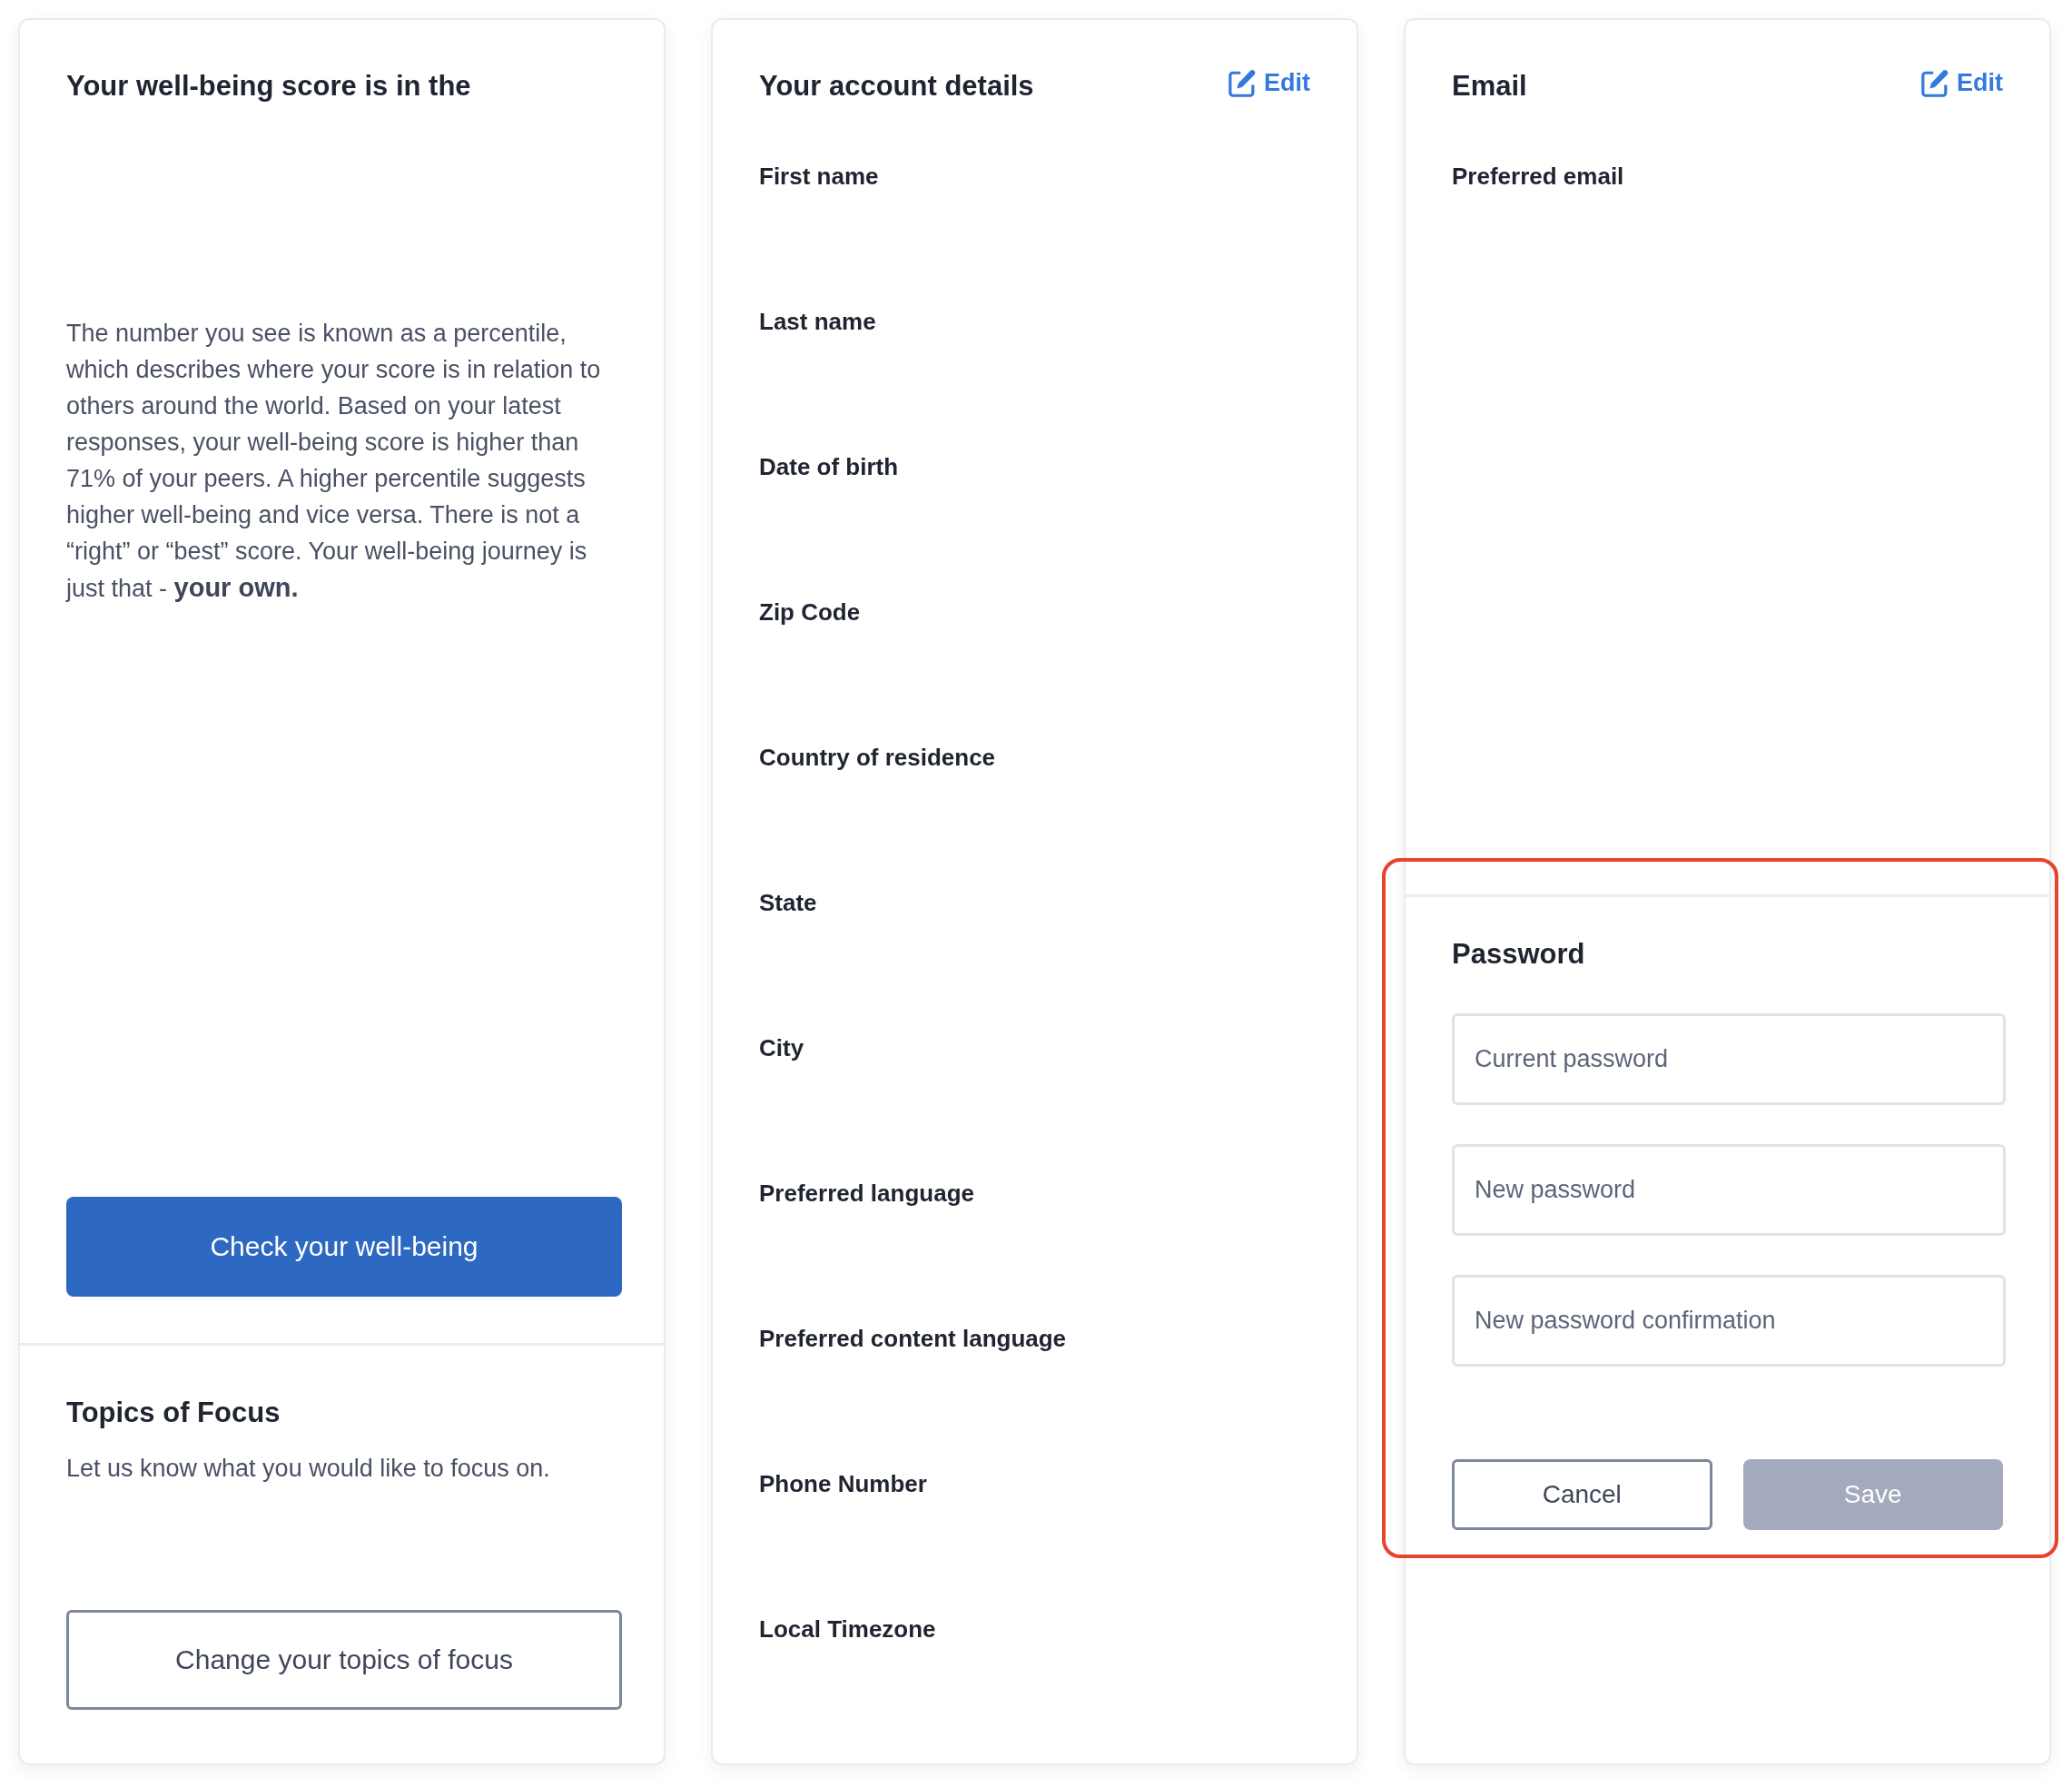 The height and width of the screenshot is (1787, 2072). What do you see at coordinates (819, 177) in the screenshot?
I see `field-label: First name` at bounding box center [819, 177].